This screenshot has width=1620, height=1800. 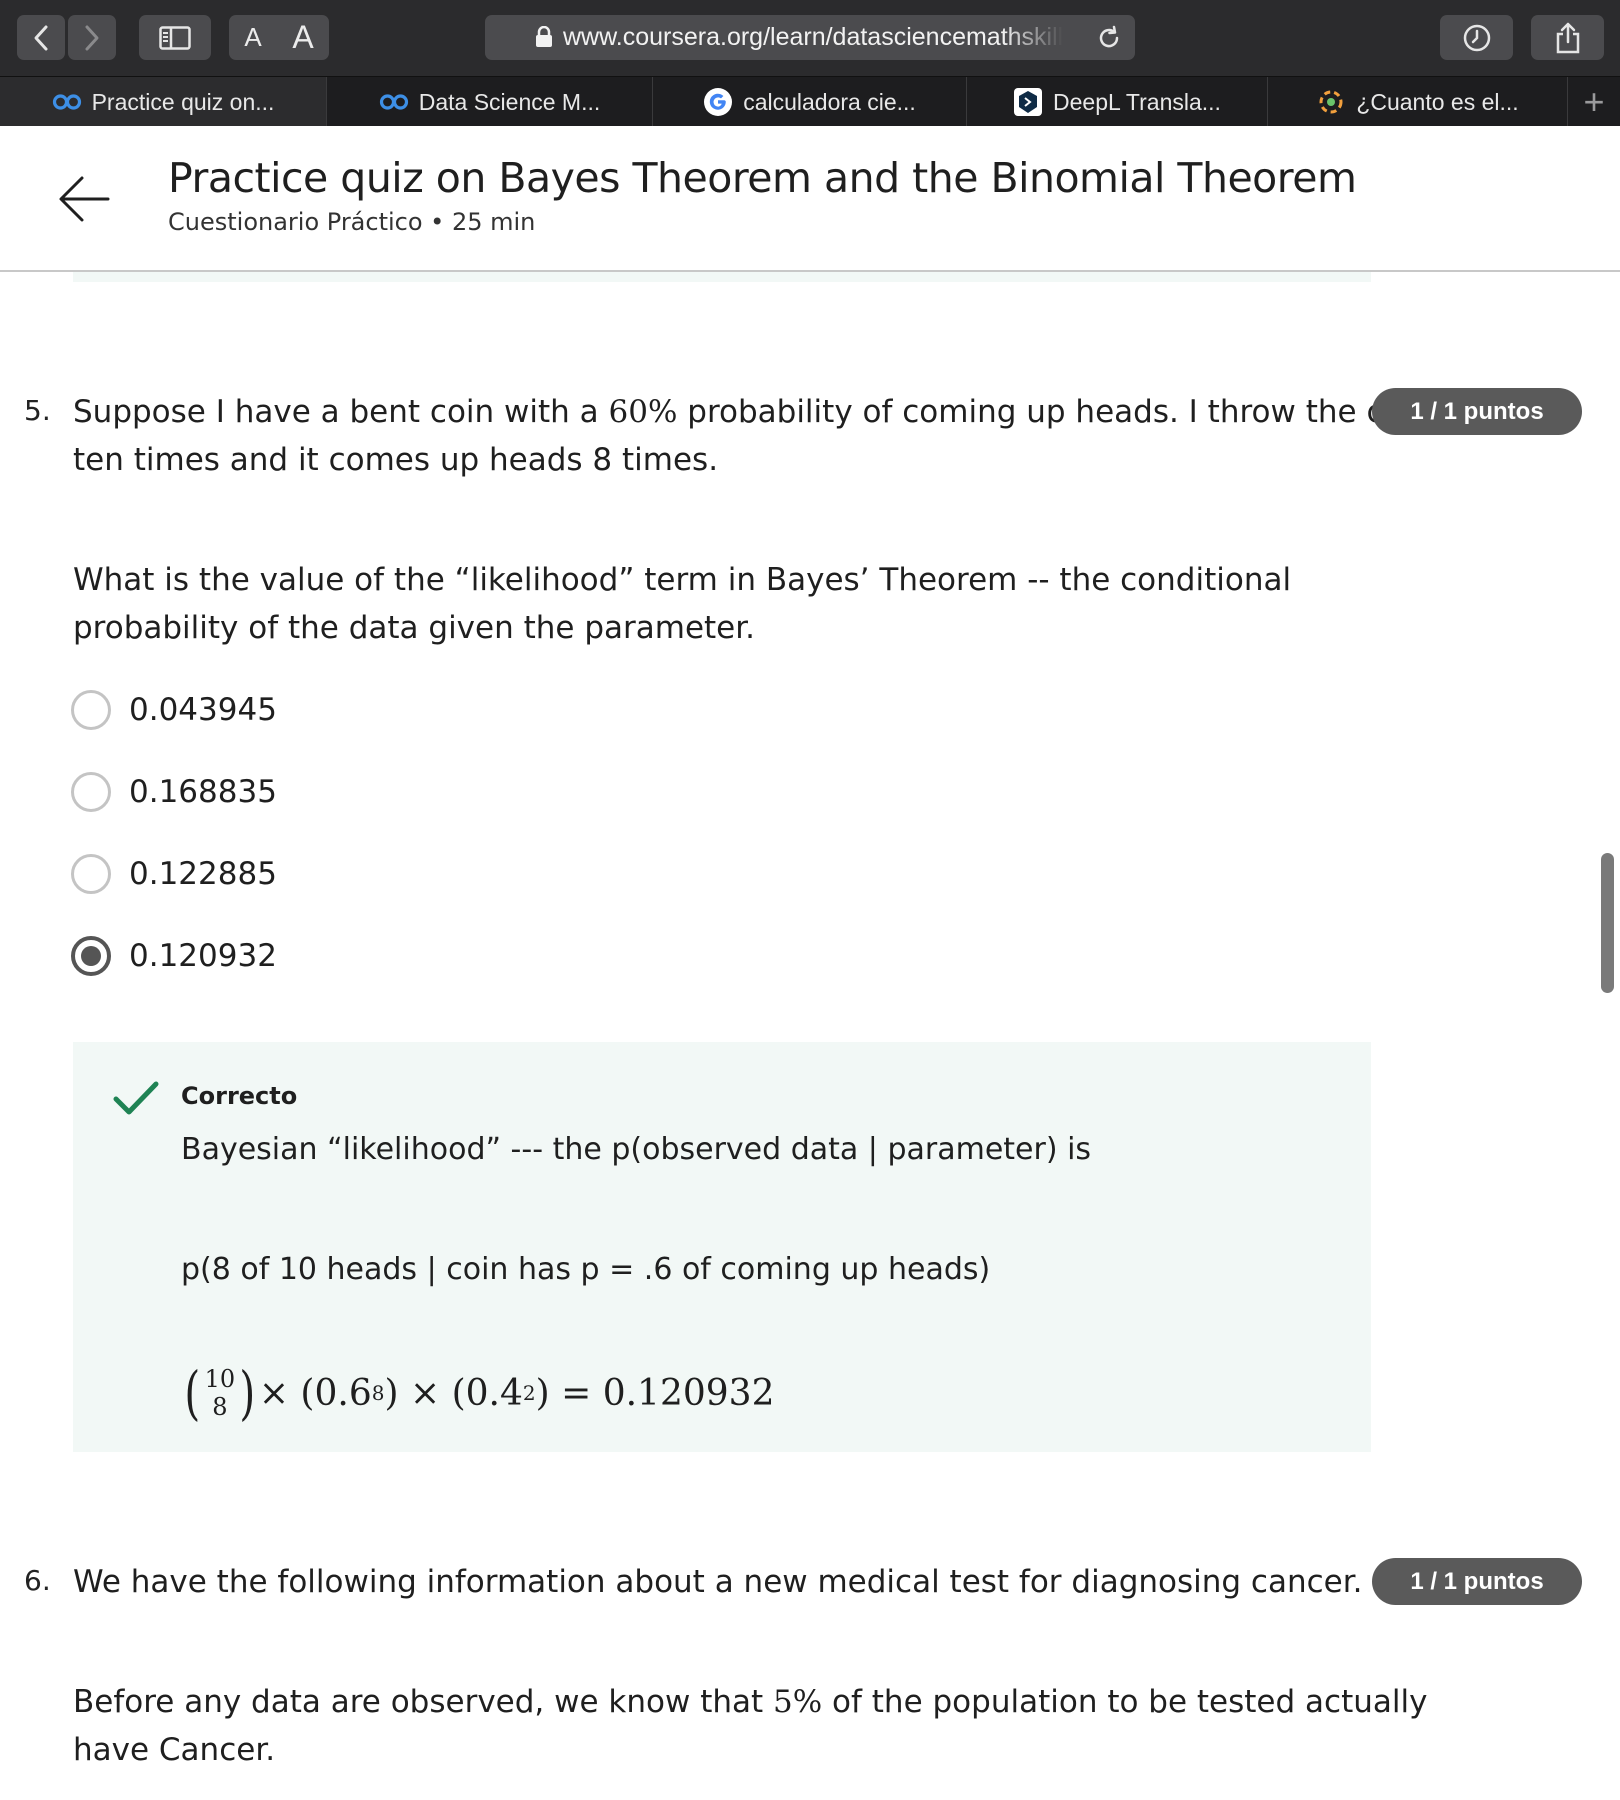 I want to click on answer-option: 0.122885, so click(x=174, y=874).